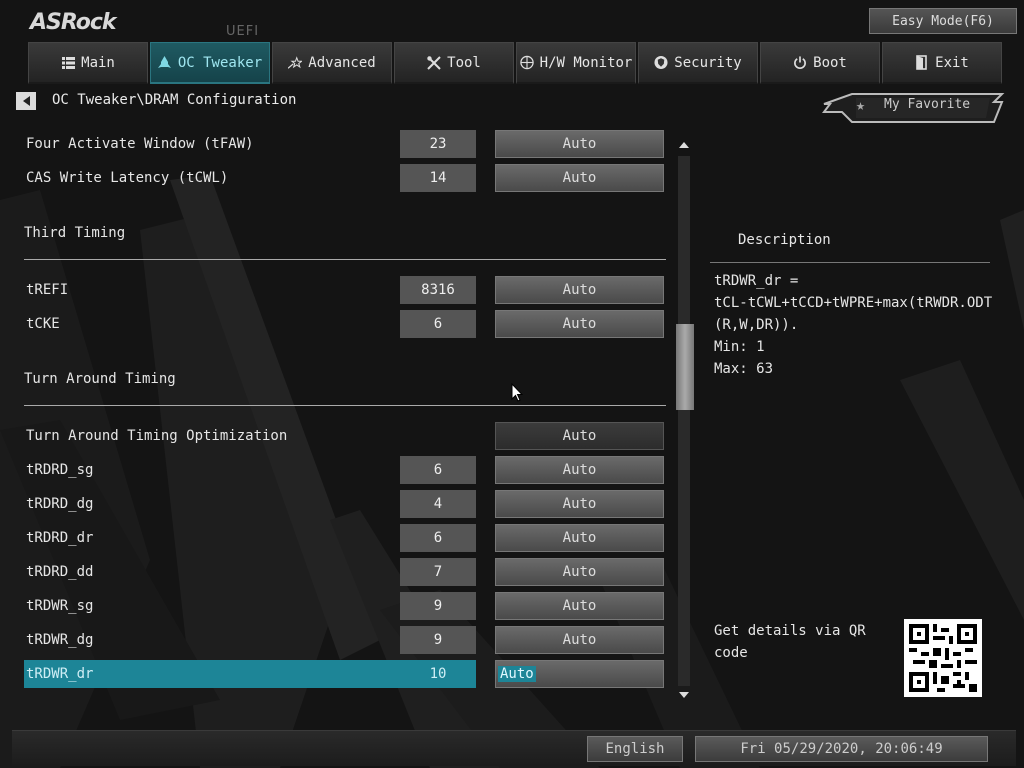 The width and height of the screenshot is (1024, 768). Describe the element at coordinates (60, 640) in the screenshot. I see `setting-label: tRDWR_dg` at that location.